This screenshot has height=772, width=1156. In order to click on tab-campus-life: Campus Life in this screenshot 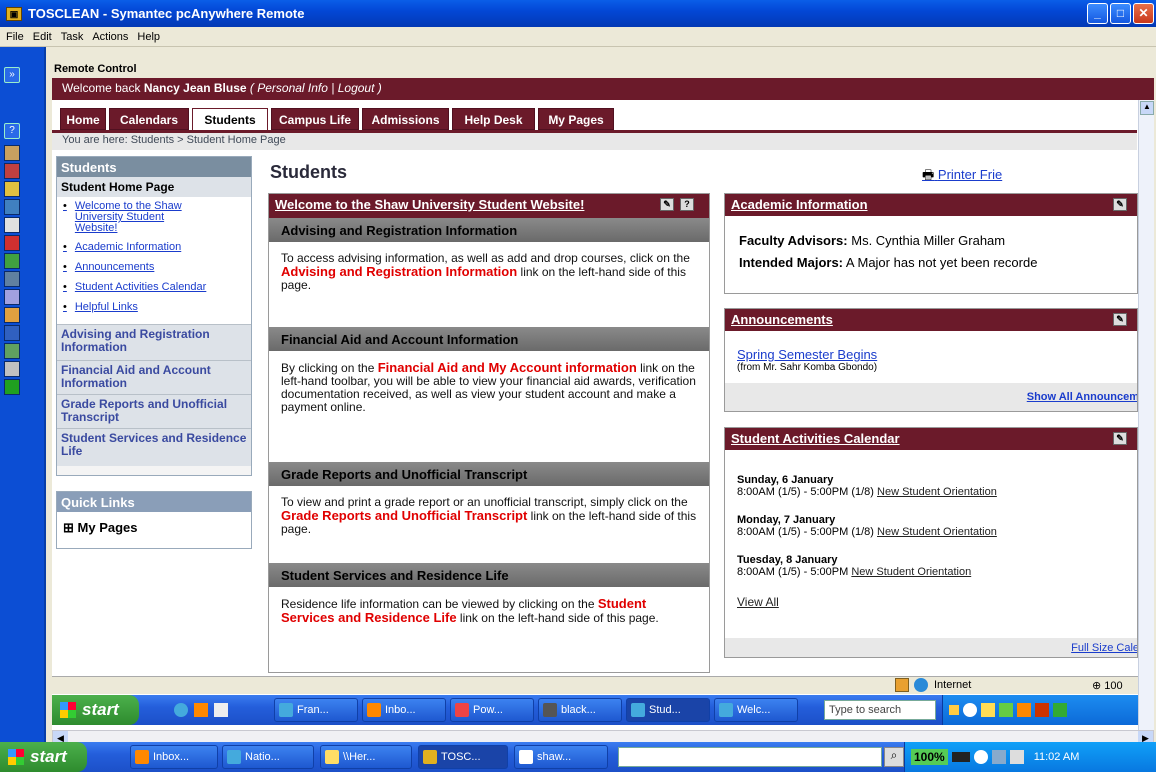, I will do `click(315, 119)`.